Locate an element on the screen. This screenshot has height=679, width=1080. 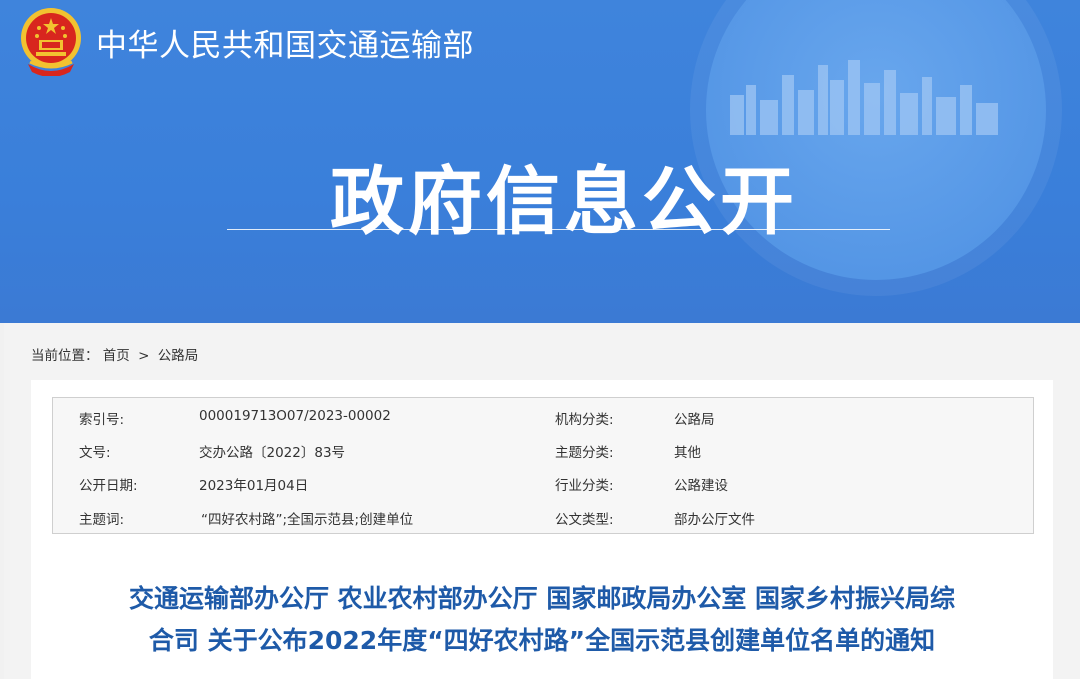
meta-label: 主题分类: is located at coordinates (584, 453).